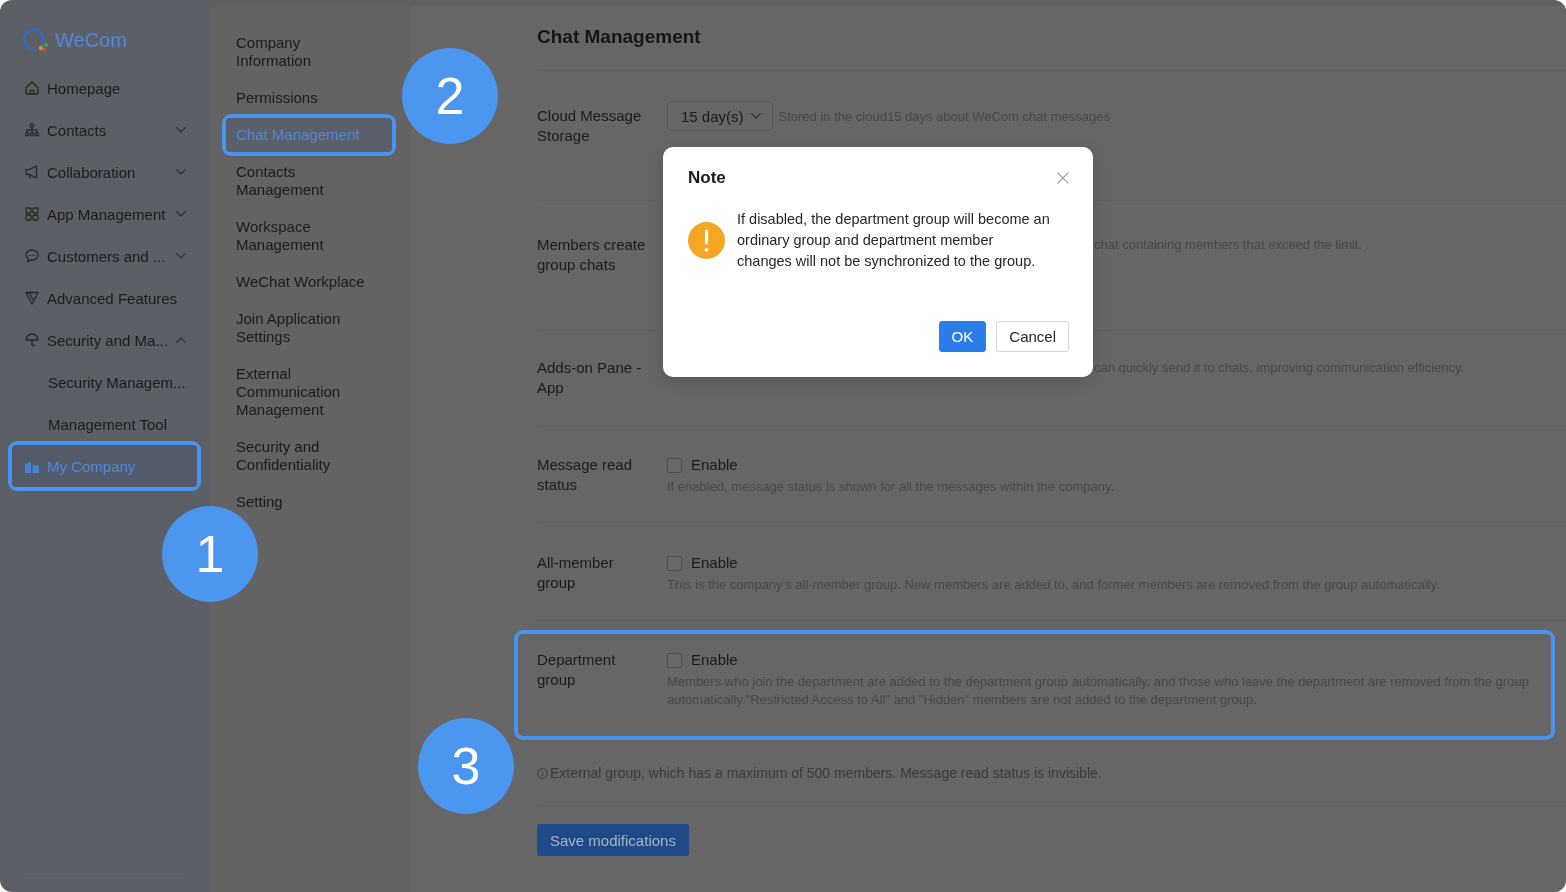 This screenshot has height=892, width=1566. What do you see at coordinates (32, 340) in the screenshot?
I see `umbrella-icon` at bounding box center [32, 340].